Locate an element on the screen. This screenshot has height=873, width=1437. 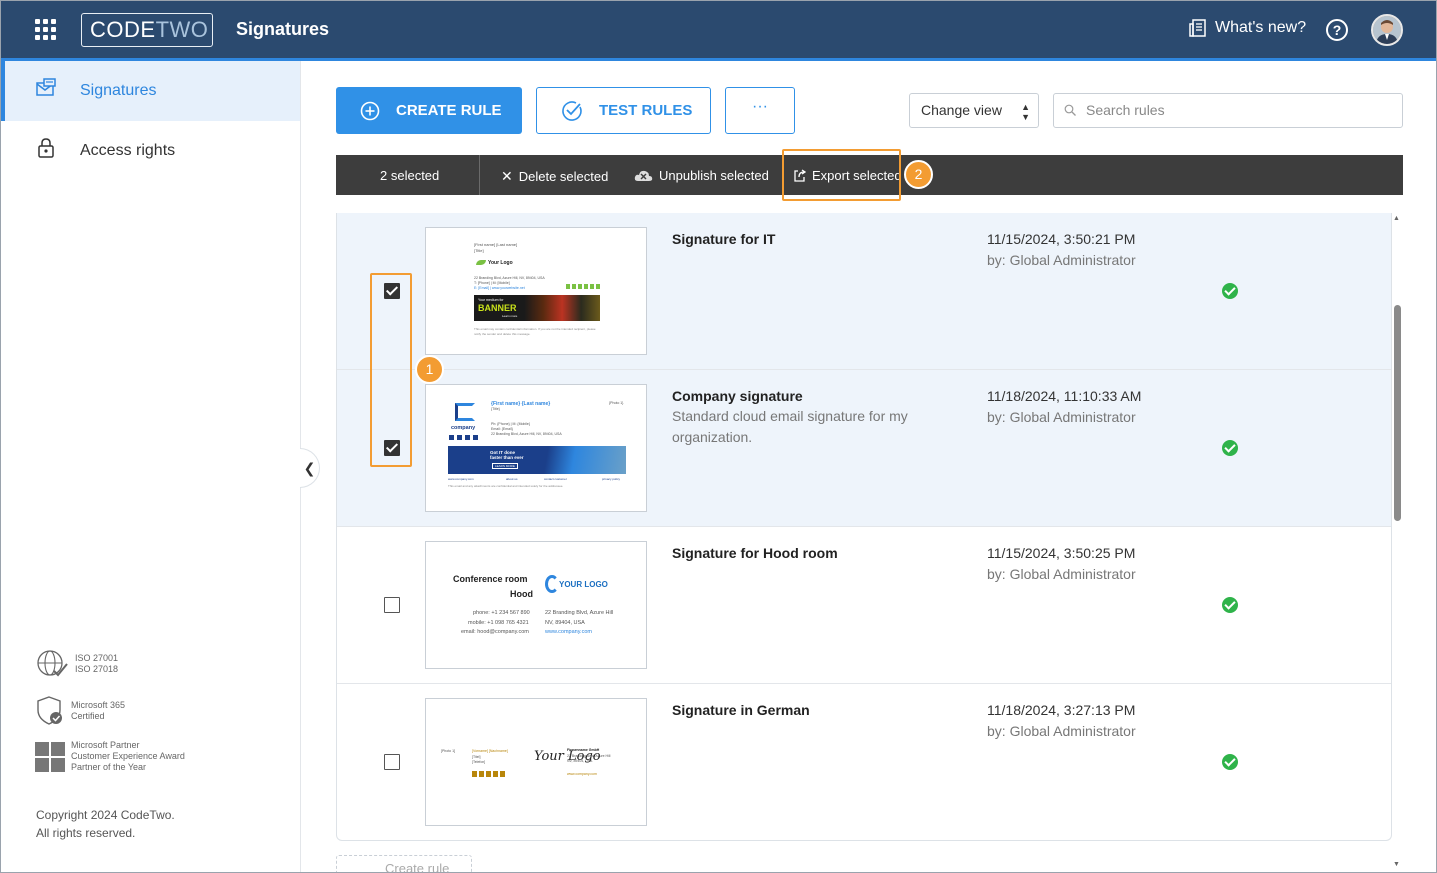
shield-check-icon is located at coordinates (49, 710).